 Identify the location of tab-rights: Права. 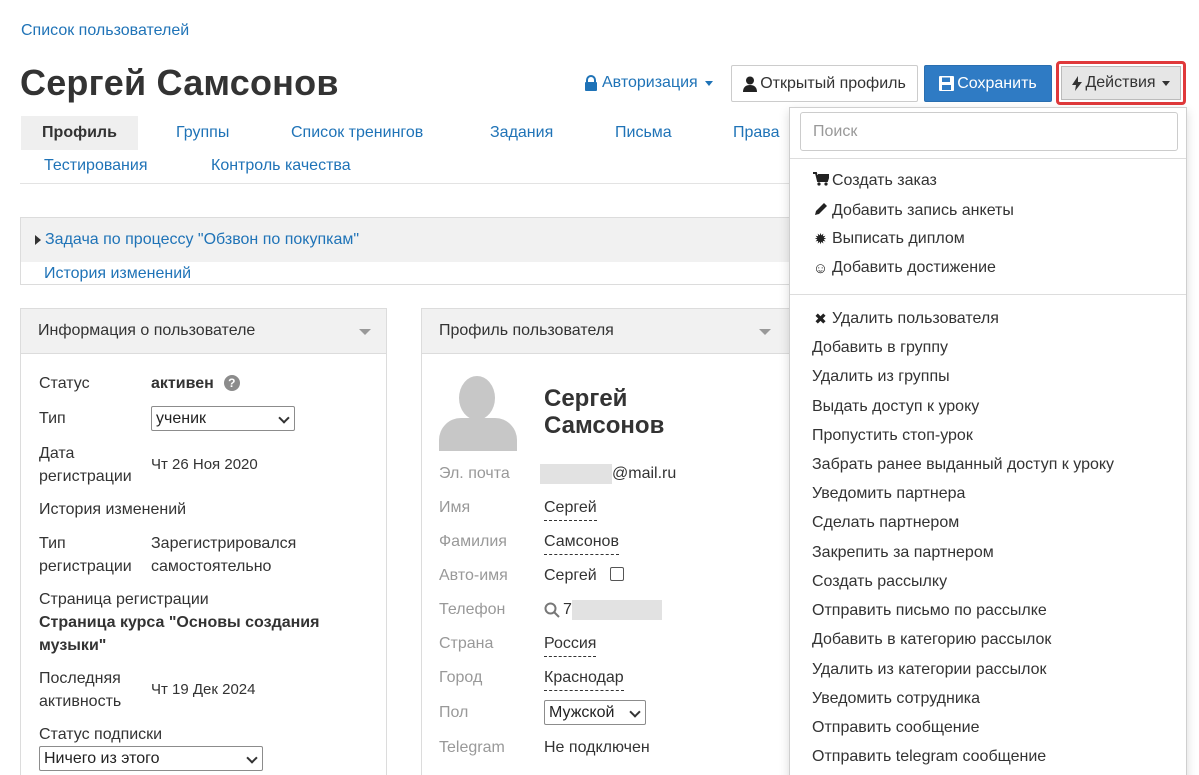
(756, 133).